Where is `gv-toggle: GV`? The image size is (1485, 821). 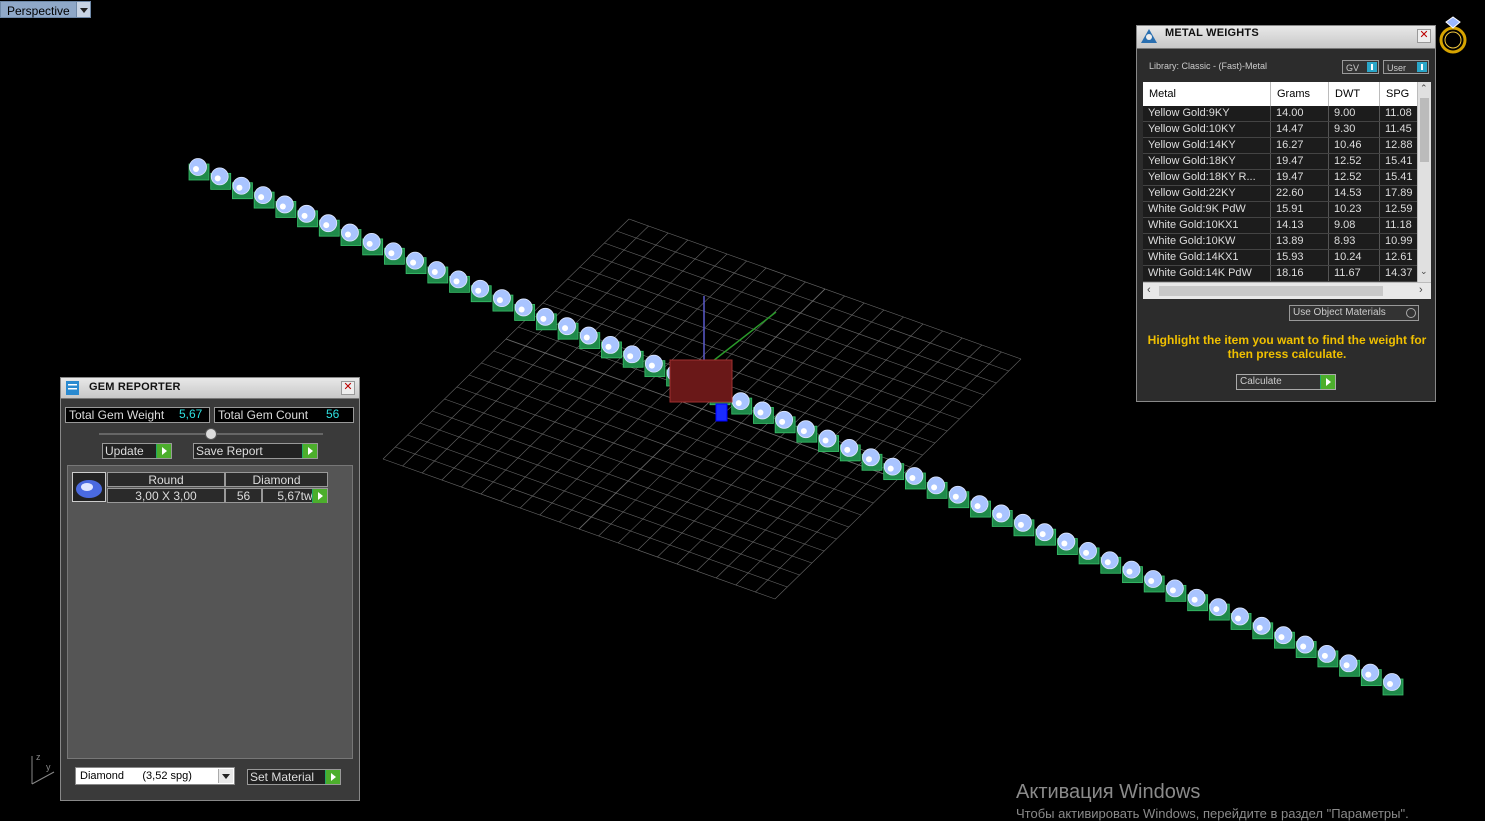
gv-toggle: GV is located at coordinates (1360, 67).